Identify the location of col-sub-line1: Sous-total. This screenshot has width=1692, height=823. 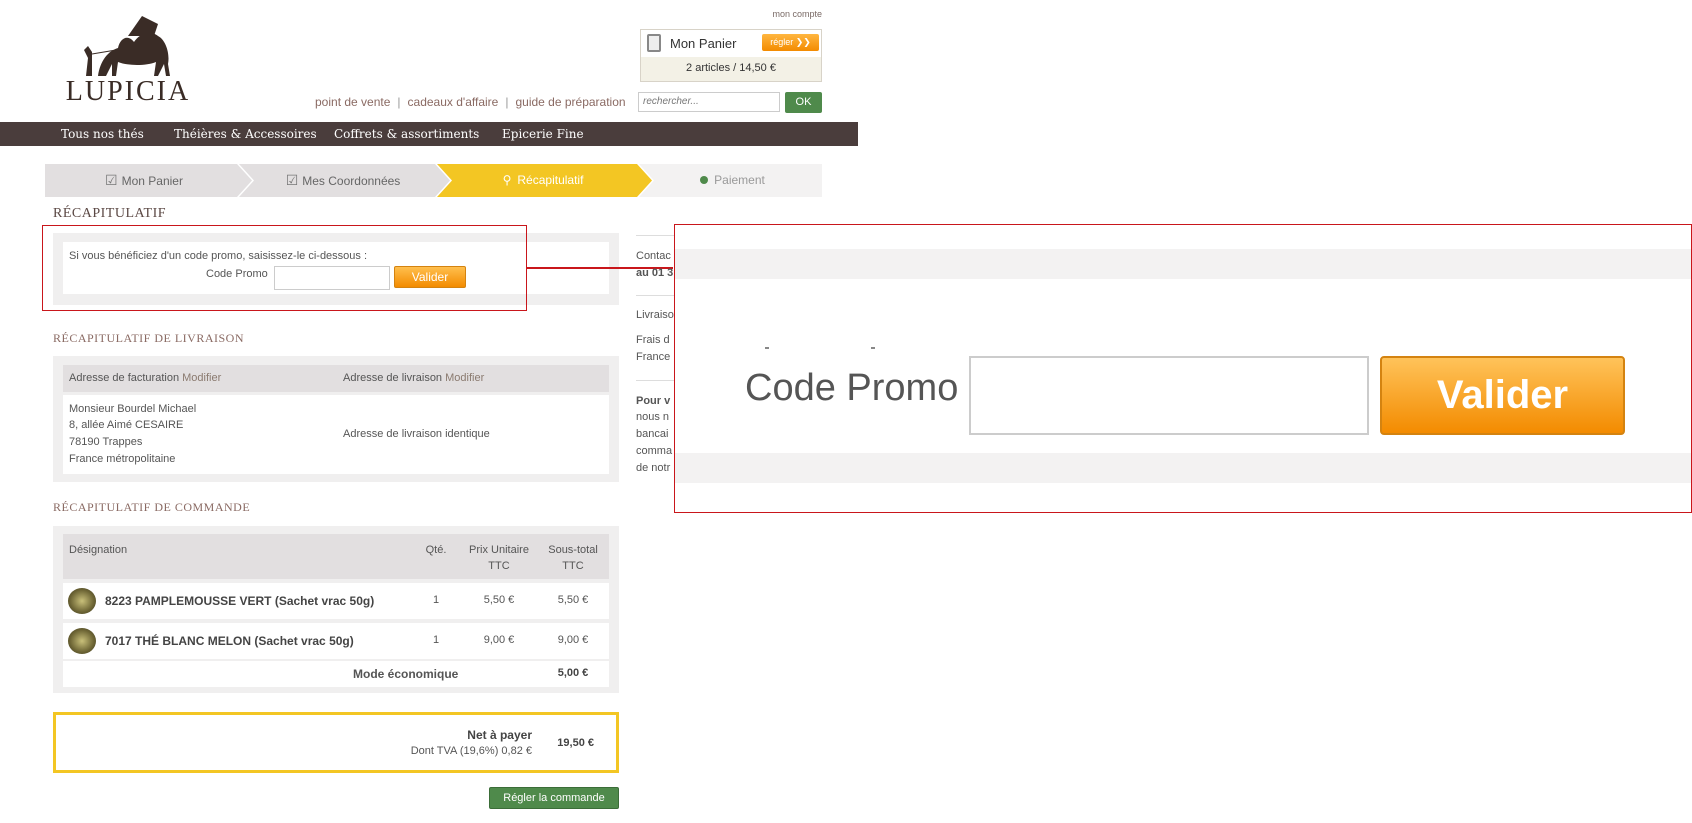
(573, 550).